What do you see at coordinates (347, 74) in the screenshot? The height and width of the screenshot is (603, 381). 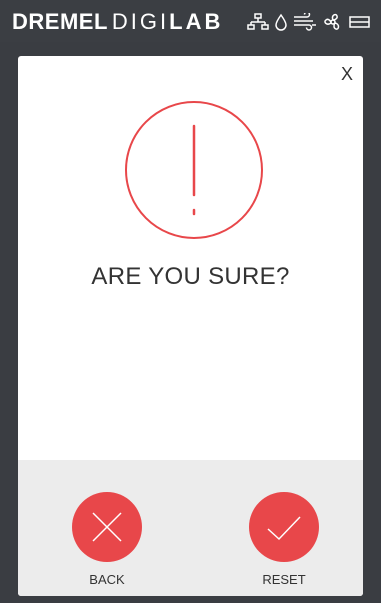 I see `close-button: X` at bounding box center [347, 74].